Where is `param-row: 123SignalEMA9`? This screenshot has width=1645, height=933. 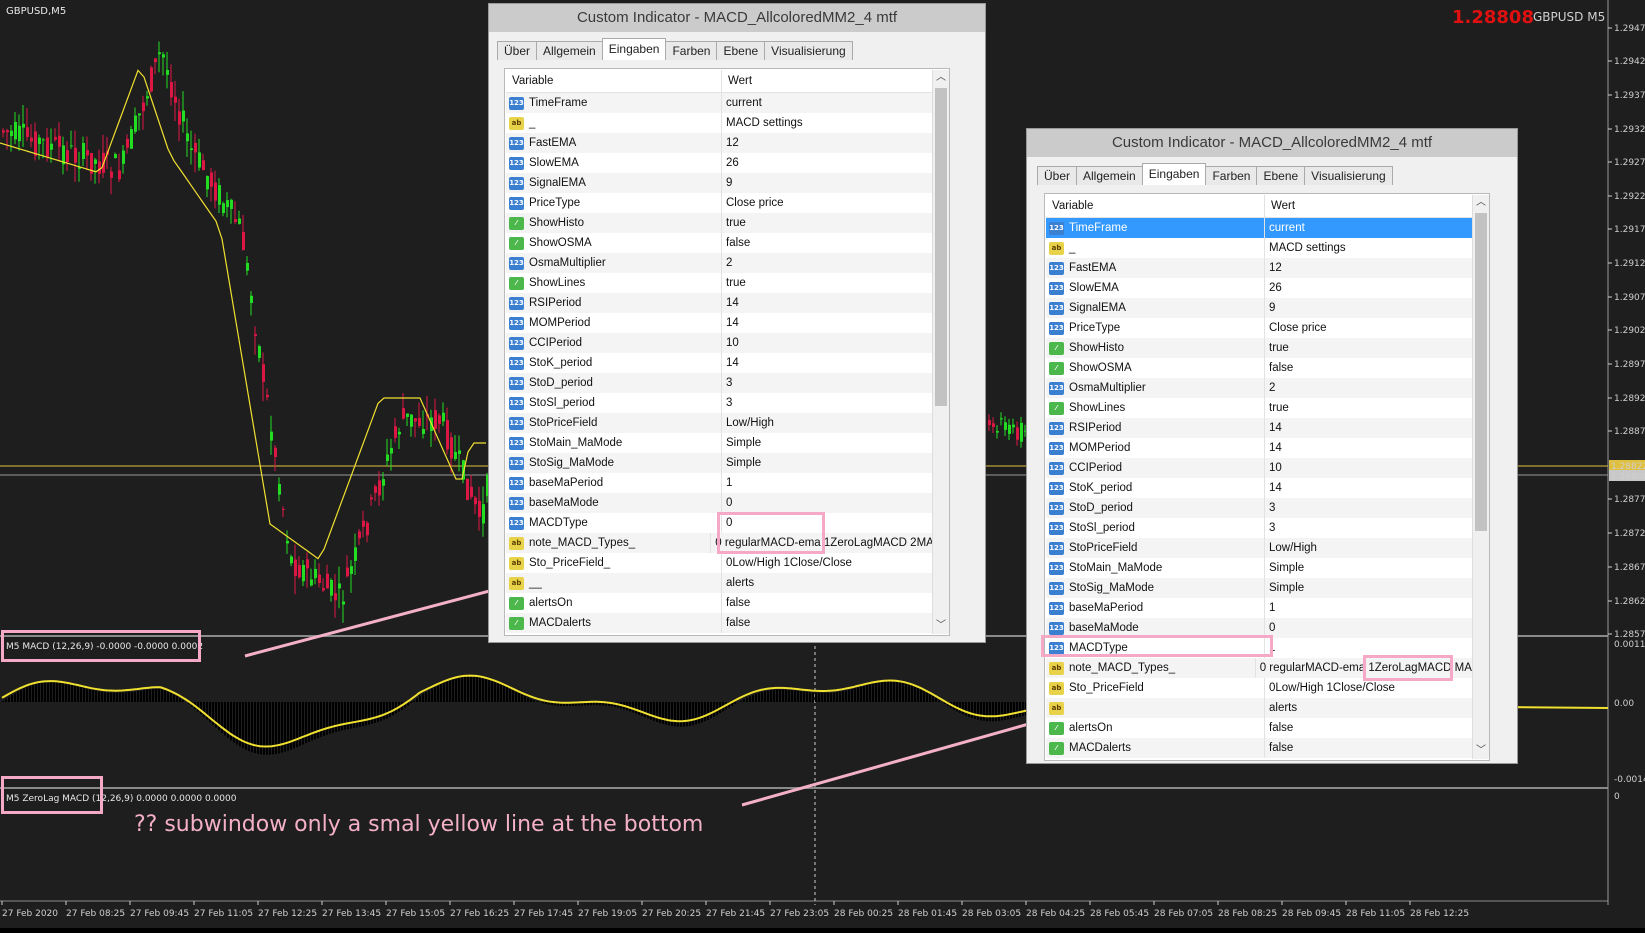
param-row: 123SignalEMA9 is located at coordinates (719, 183).